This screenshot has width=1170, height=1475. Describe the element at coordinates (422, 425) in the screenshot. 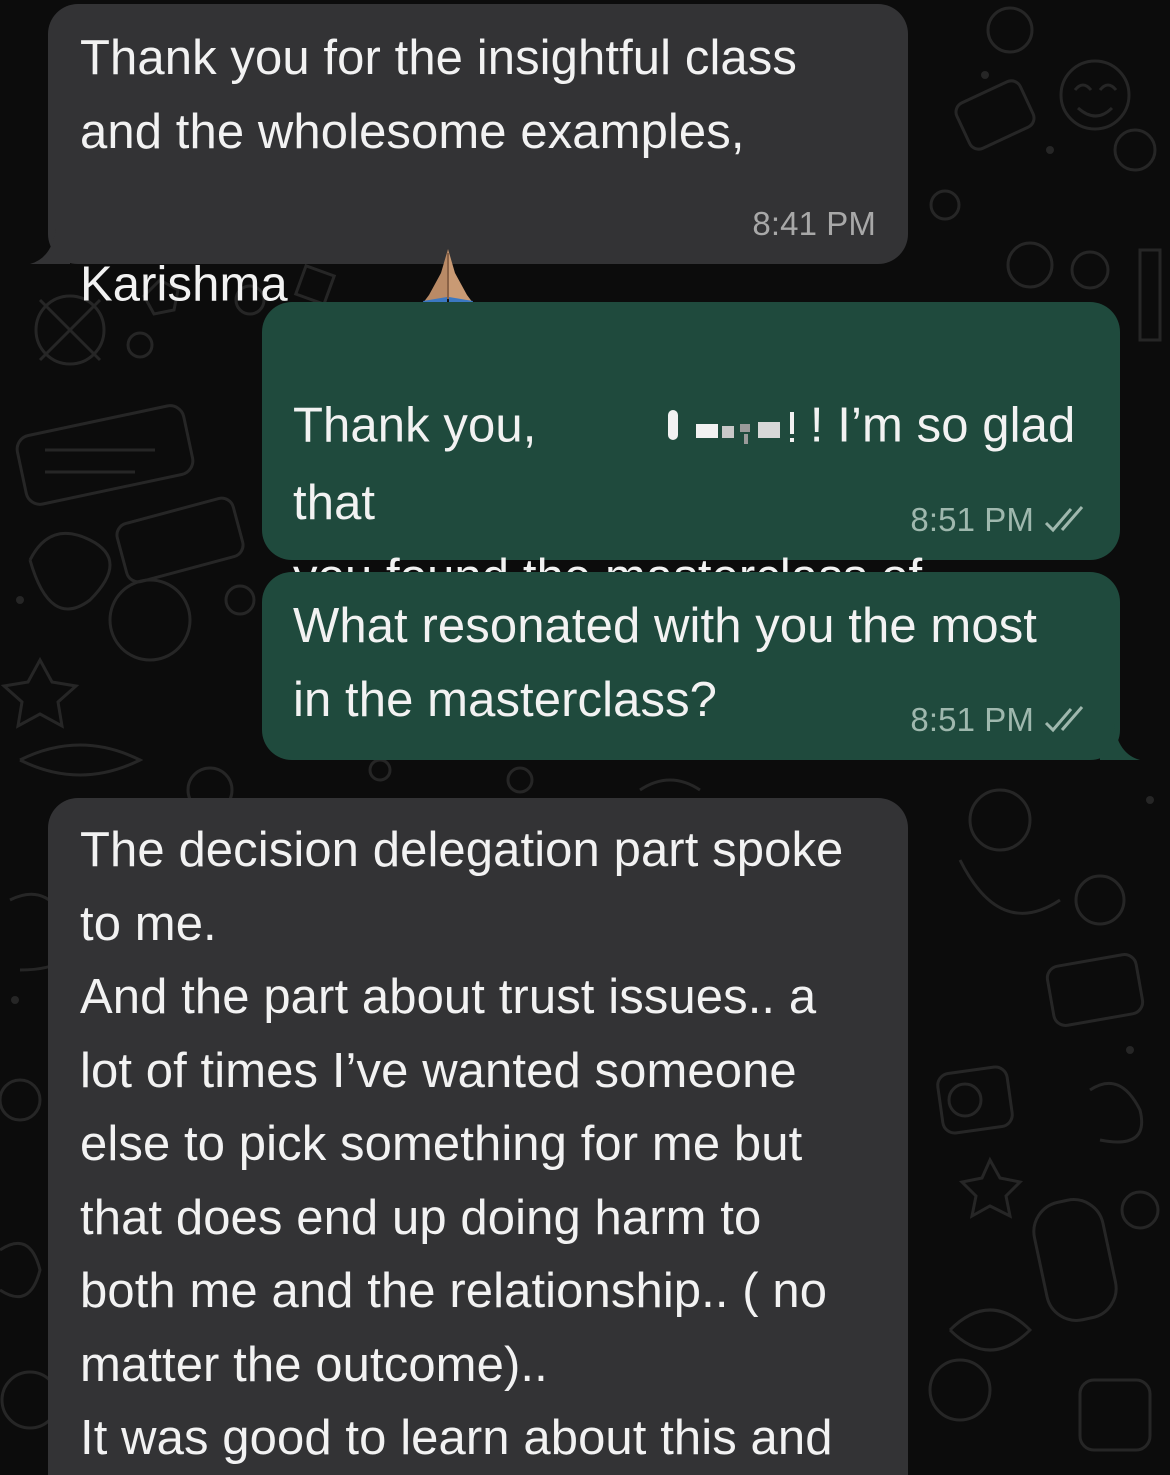

I see `message-text-start: Thank you,` at that location.